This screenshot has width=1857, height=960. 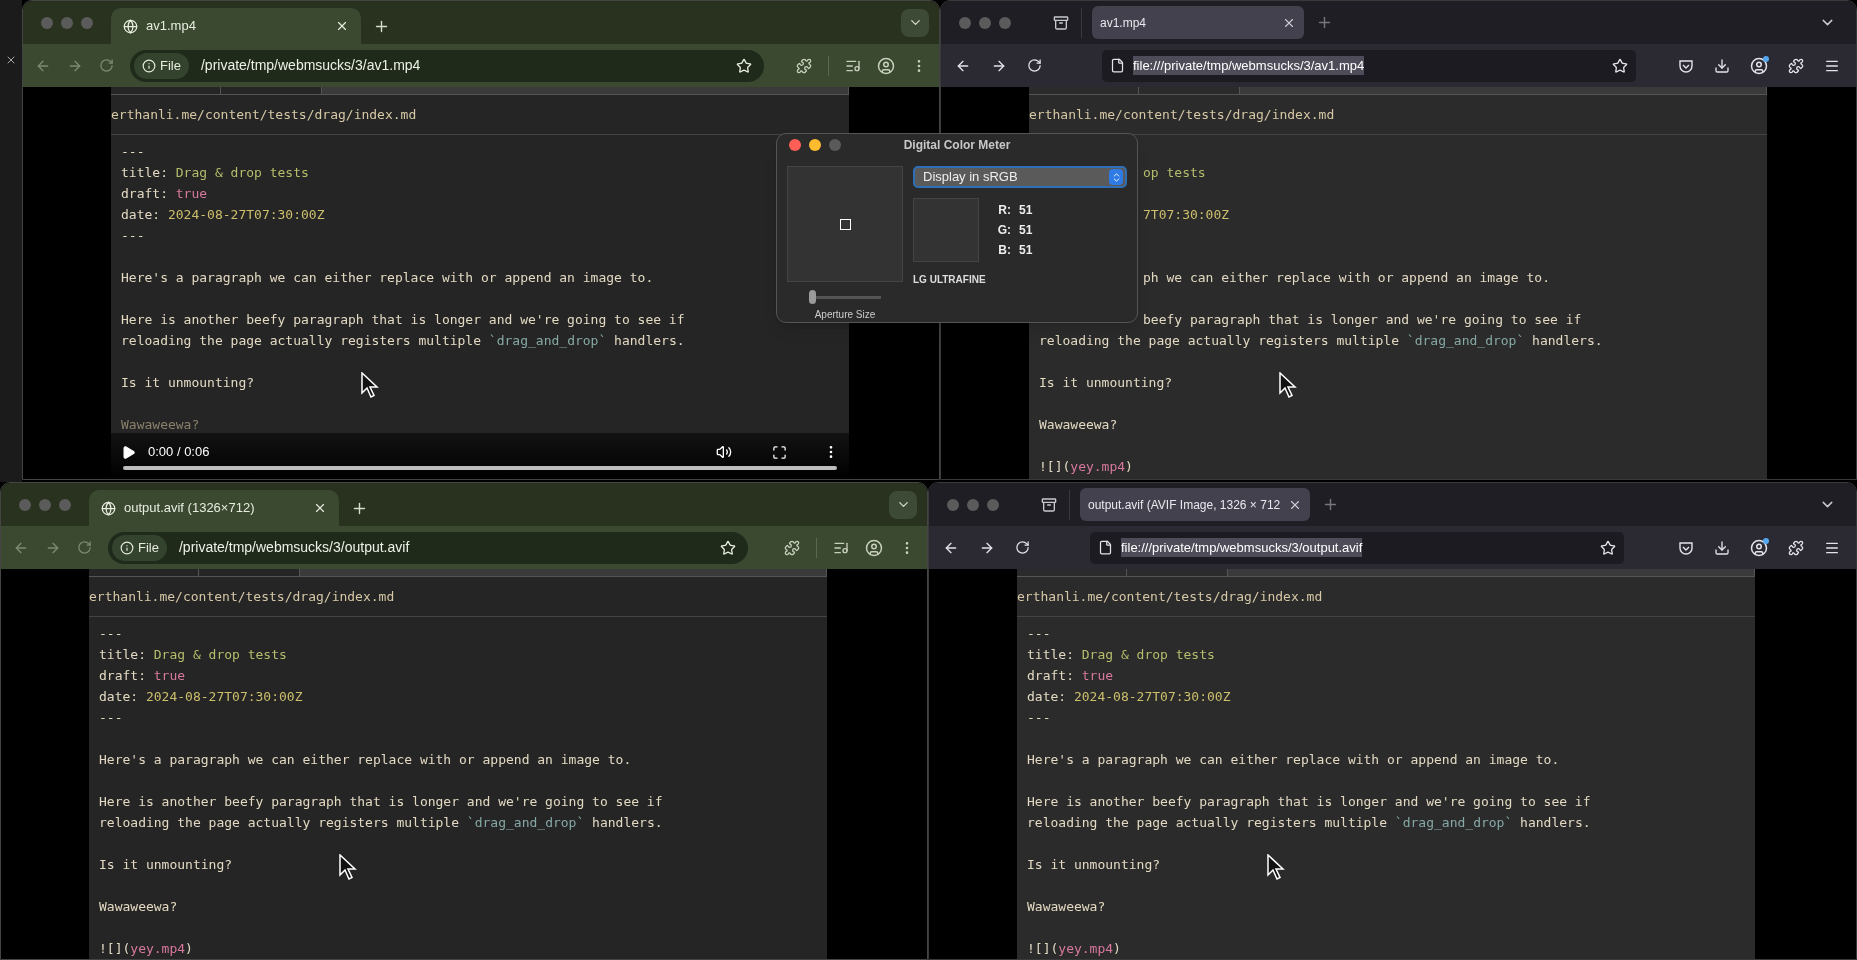 I want to click on channel-label: G:, so click(x=1003, y=230).